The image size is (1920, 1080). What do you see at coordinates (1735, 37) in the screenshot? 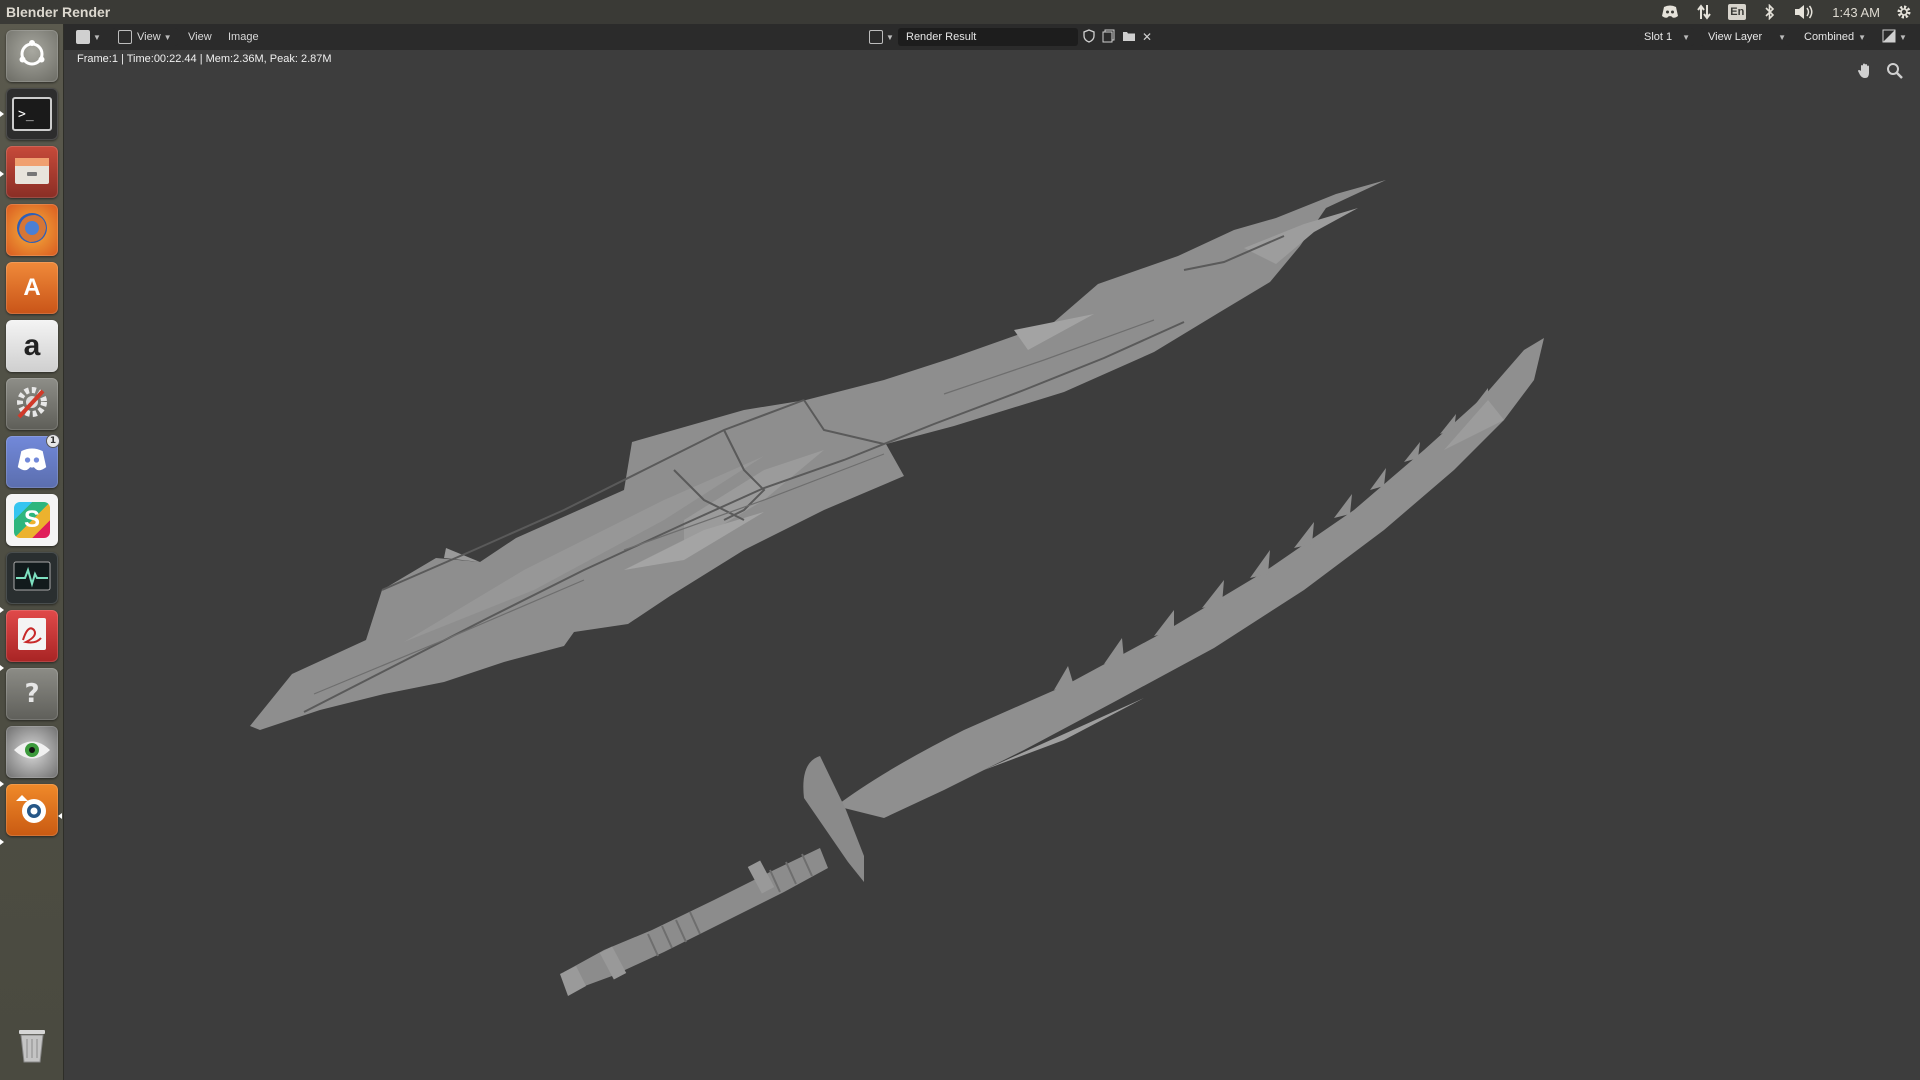
I see `view-layer-label: View Layer` at bounding box center [1735, 37].